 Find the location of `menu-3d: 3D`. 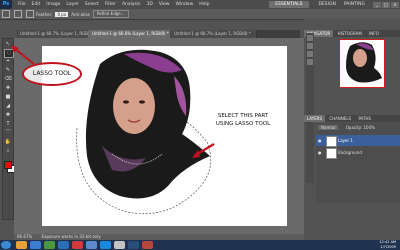

menu-3d: 3D is located at coordinates (149, 4).